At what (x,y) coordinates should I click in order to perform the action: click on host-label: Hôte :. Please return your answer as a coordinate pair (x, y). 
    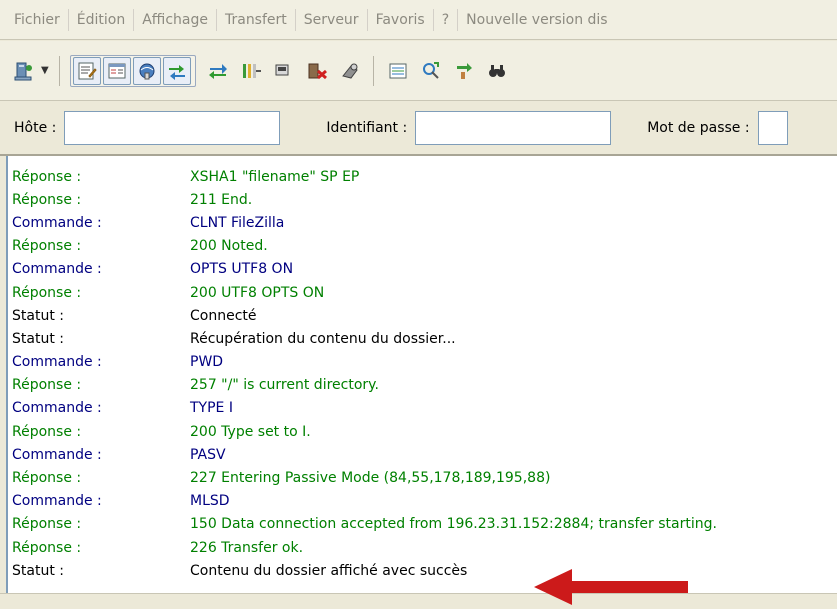
    Looking at the image, I should click on (35, 128).